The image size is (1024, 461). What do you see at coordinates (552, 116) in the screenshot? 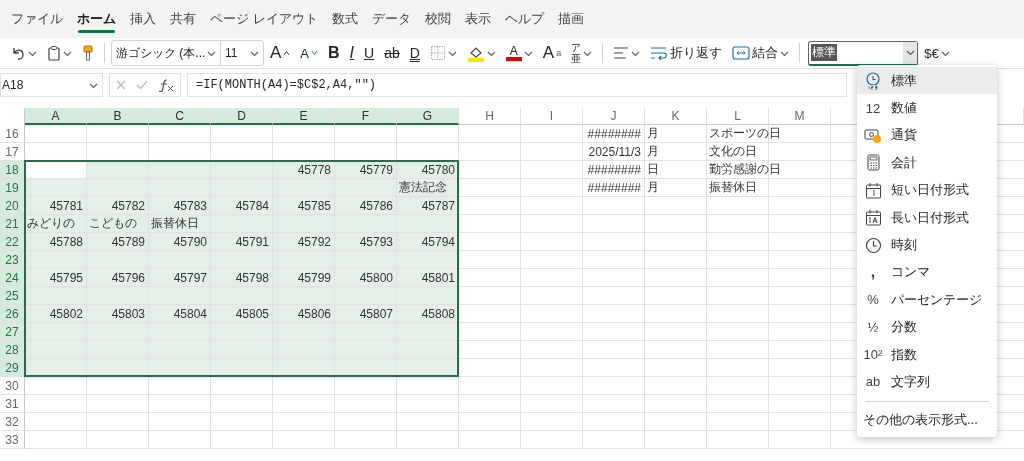
I see `column-header: I` at bounding box center [552, 116].